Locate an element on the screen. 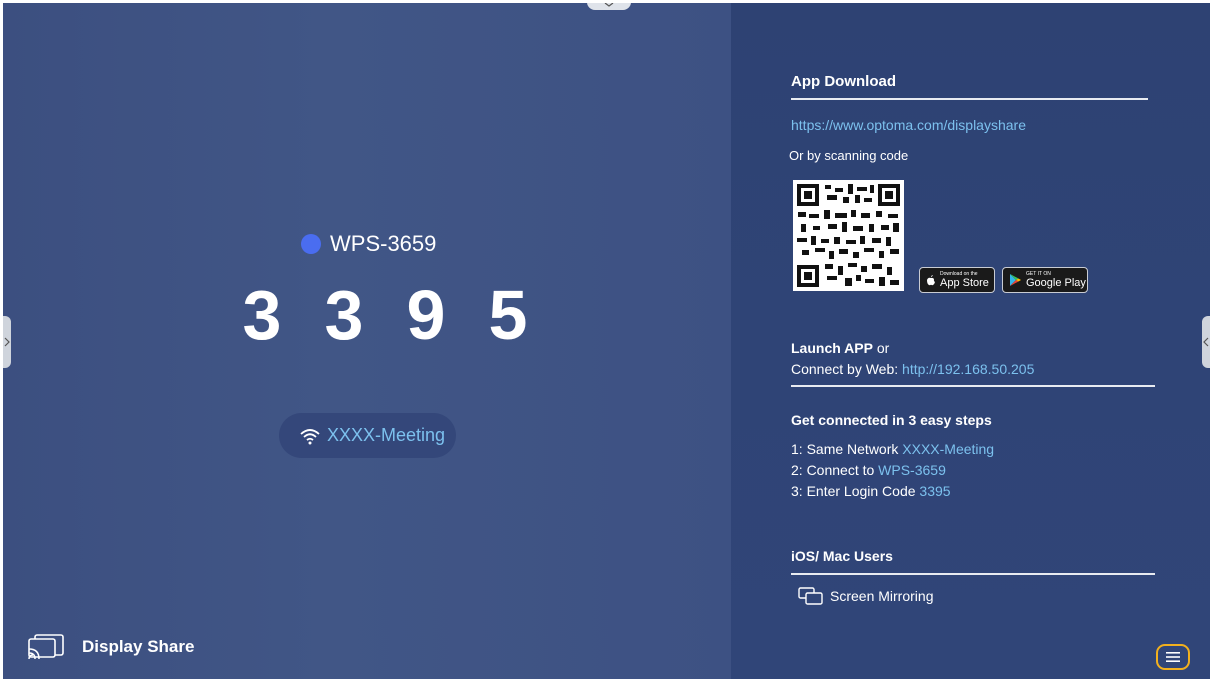  chevron-right-icon is located at coordinates (7, 342).